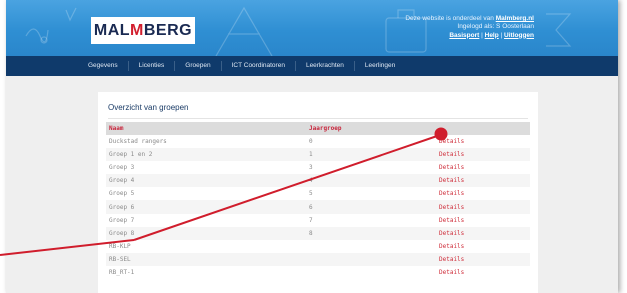 The height and width of the screenshot is (293, 627). I want to click on group-name: Groep 1 en 2, so click(206, 155).